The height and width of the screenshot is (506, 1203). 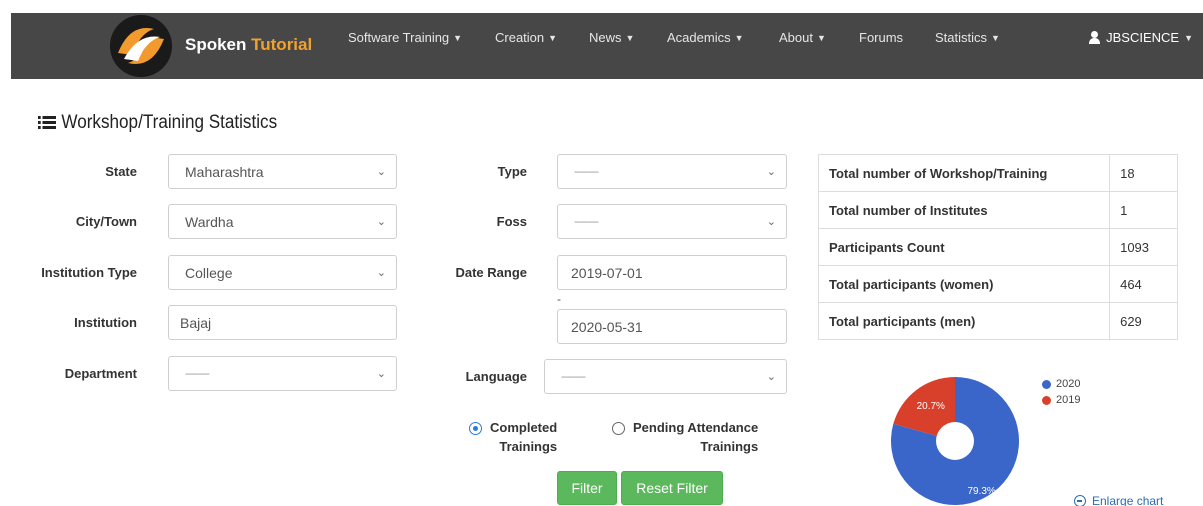 What do you see at coordinates (665, 376) in the screenshot?
I see `language-select: --------- ⌄` at bounding box center [665, 376].